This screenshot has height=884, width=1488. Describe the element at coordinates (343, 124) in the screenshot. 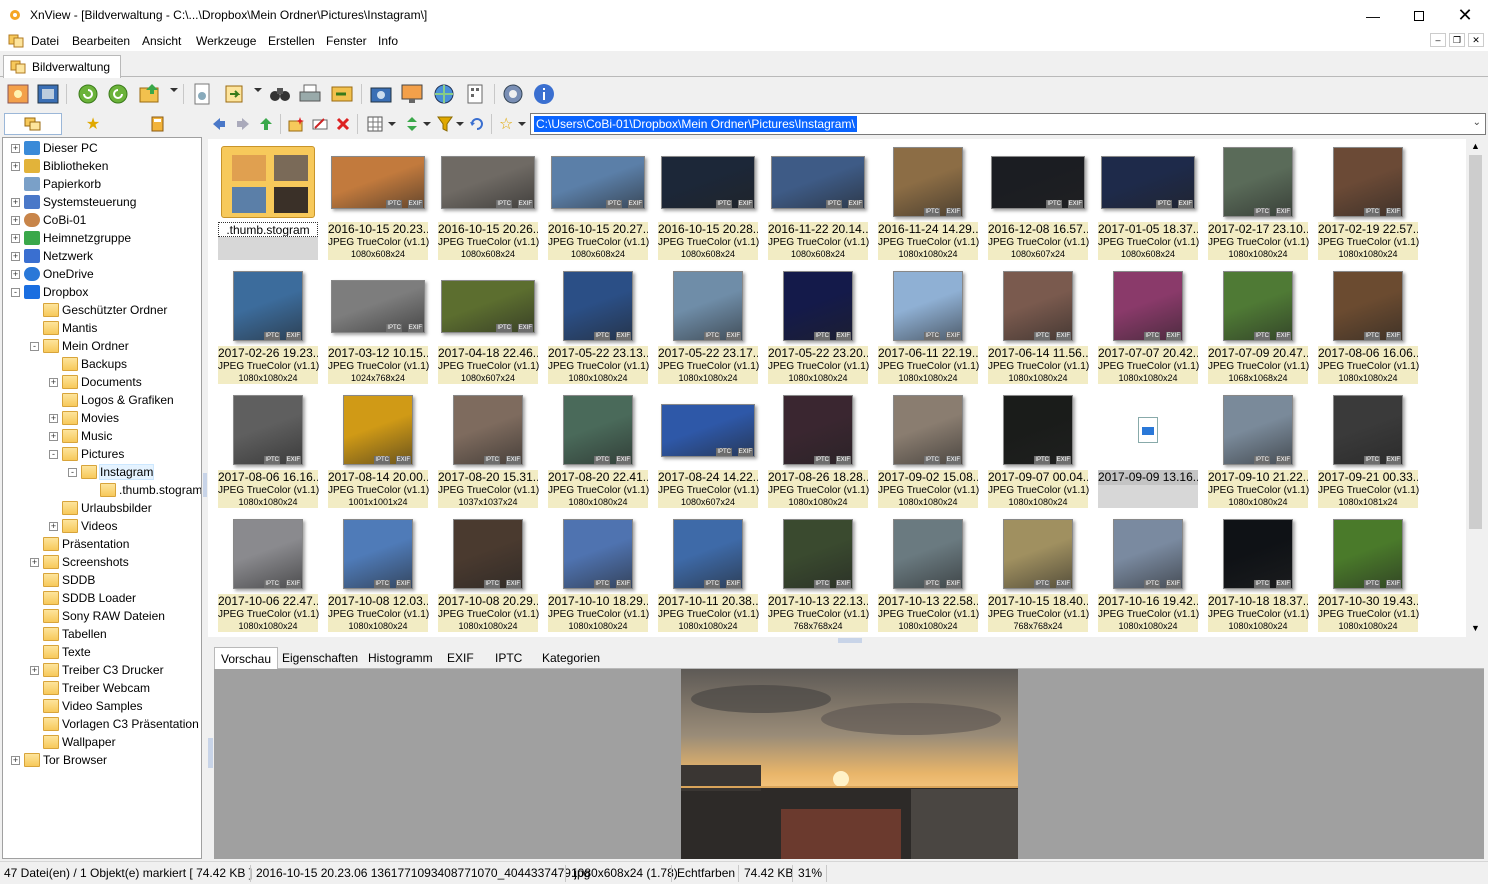

I see `delete-icon` at that location.